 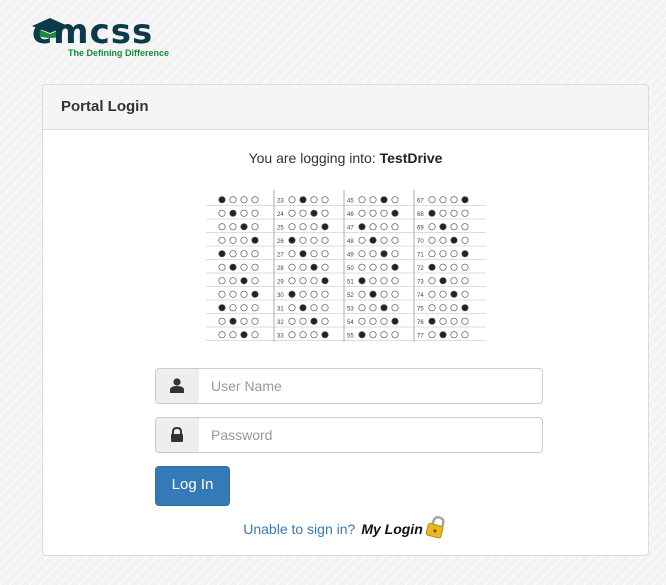 What do you see at coordinates (177, 385) in the screenshot?
I see `user-icon` at bounding box center [177, 385].